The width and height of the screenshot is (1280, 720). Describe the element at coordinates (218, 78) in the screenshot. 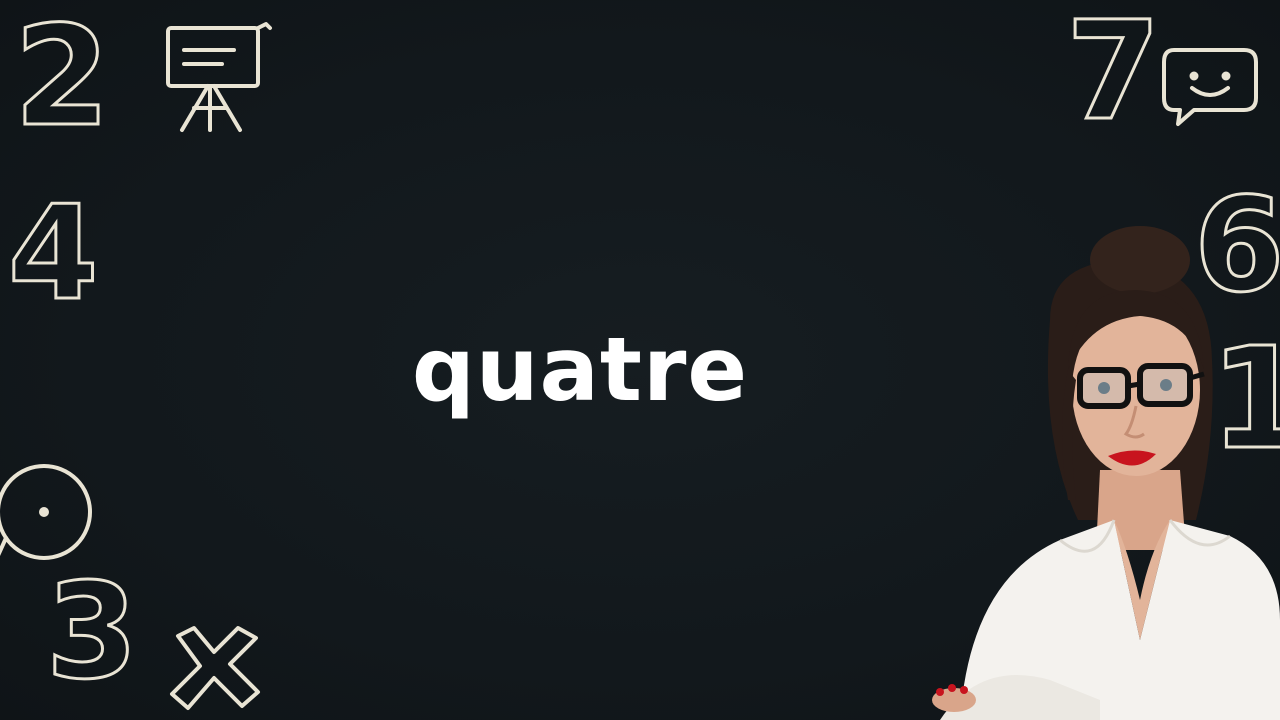

I see `easel-icon` at that location.